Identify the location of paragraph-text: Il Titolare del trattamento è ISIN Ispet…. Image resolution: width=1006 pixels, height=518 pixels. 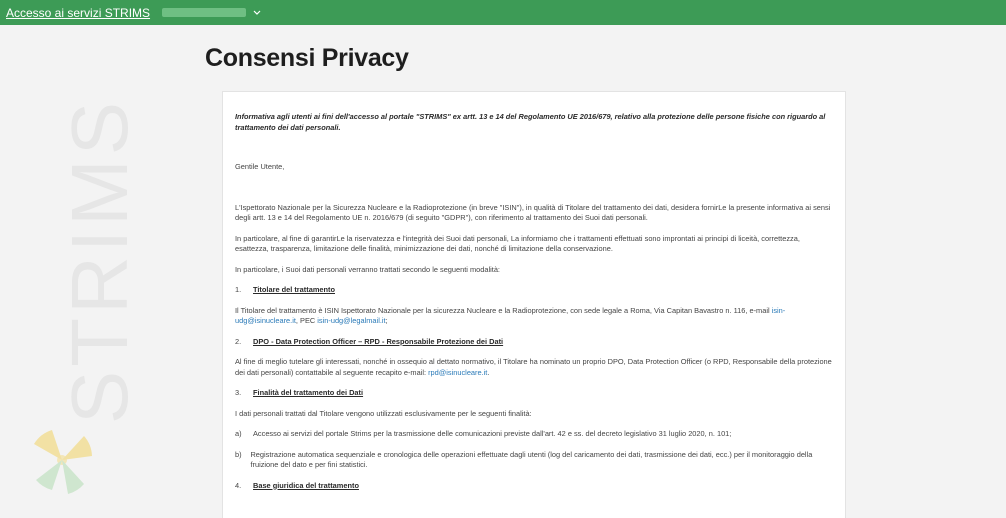
(503, 310).